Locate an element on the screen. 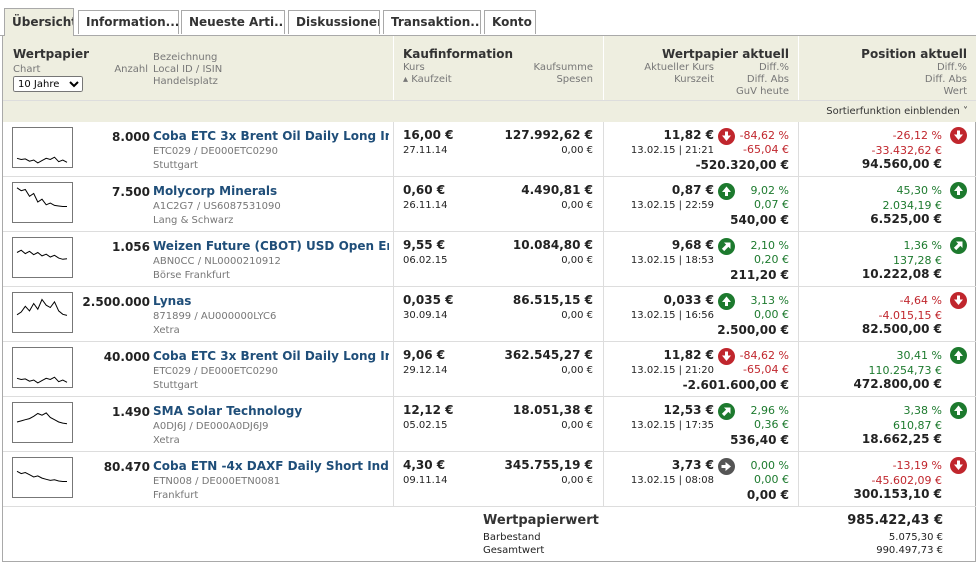 The height and width of the screenshot is (563, 978). anzahl-value: 1.056 is located at coordinates (131, 247).